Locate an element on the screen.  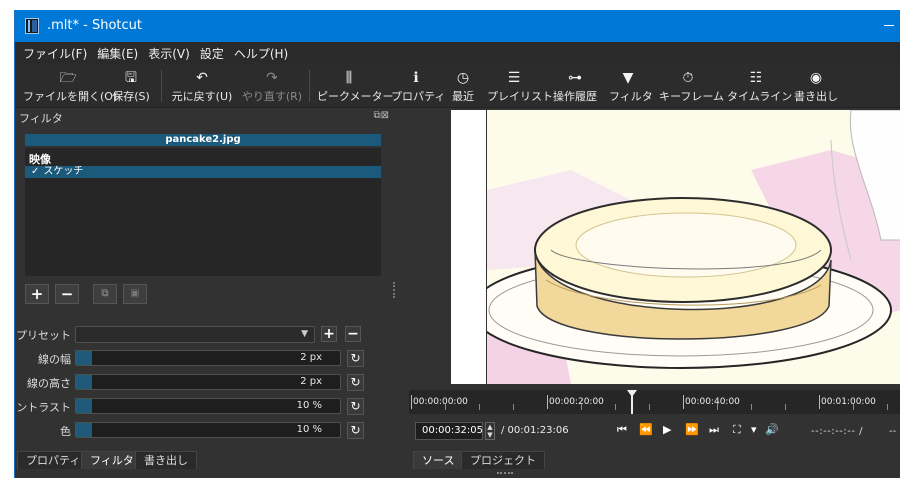
playhead-line is located at coordinates (632, 405).